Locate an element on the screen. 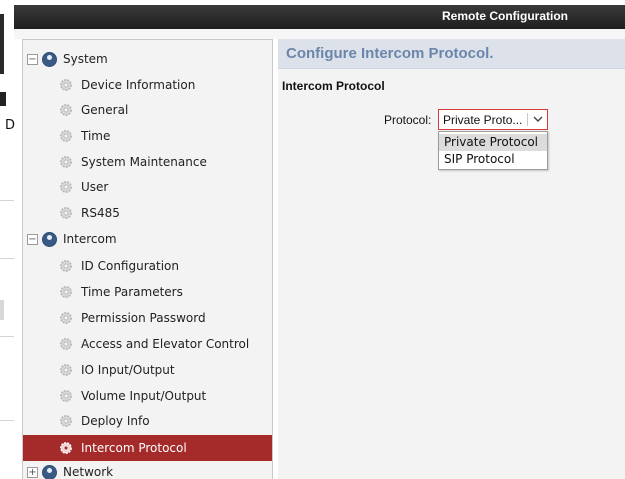  tree-item-intercom-protocol: Intercom Protocol is located at coordinates (147, 448).